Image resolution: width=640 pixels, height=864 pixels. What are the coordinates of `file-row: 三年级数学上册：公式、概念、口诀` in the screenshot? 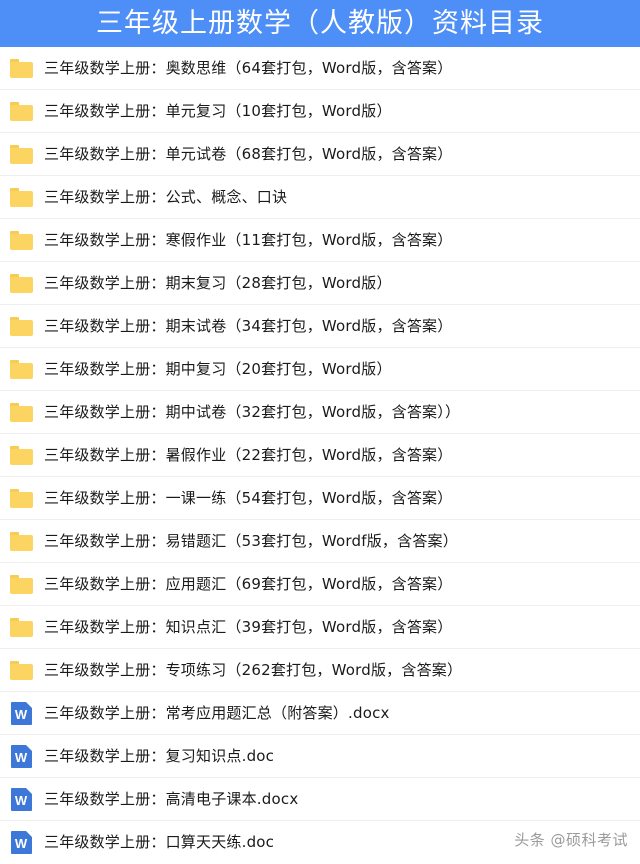 It's located at (320, 197).